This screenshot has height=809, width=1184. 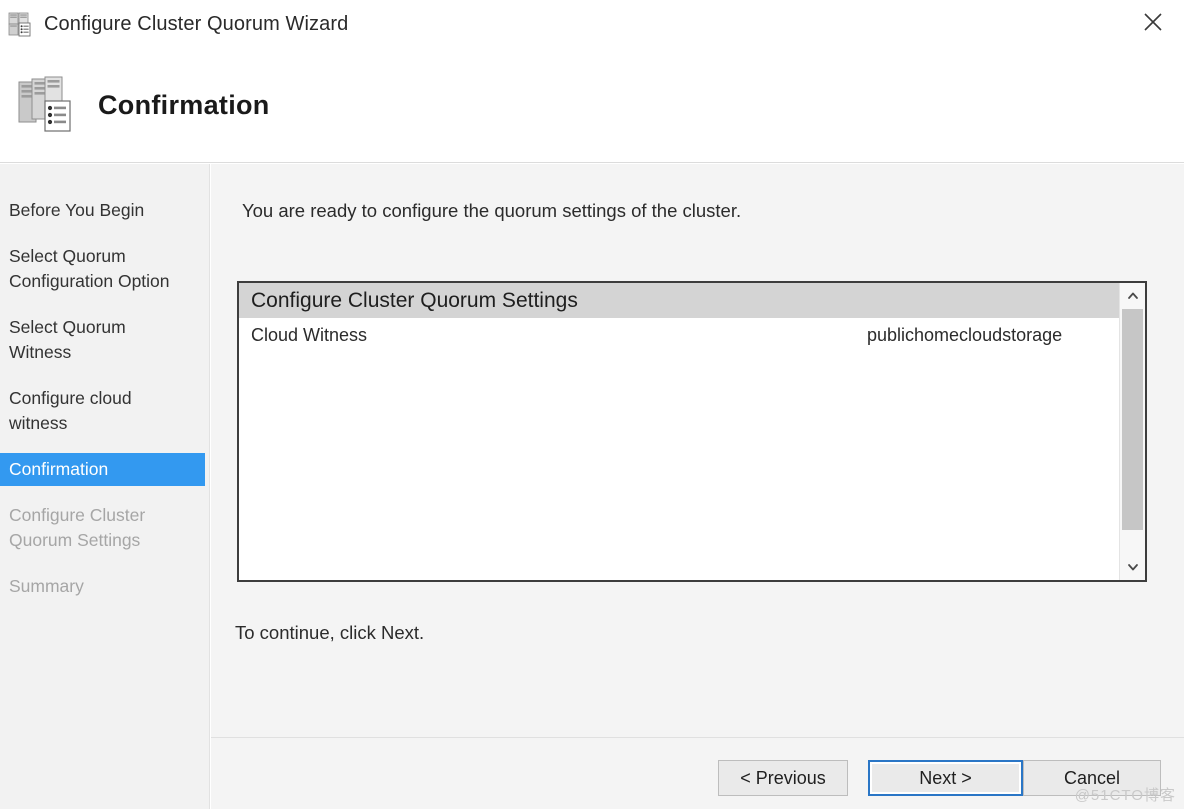 I want to click on cluster-servers-checklist-icon, so click(x=47, y=105).